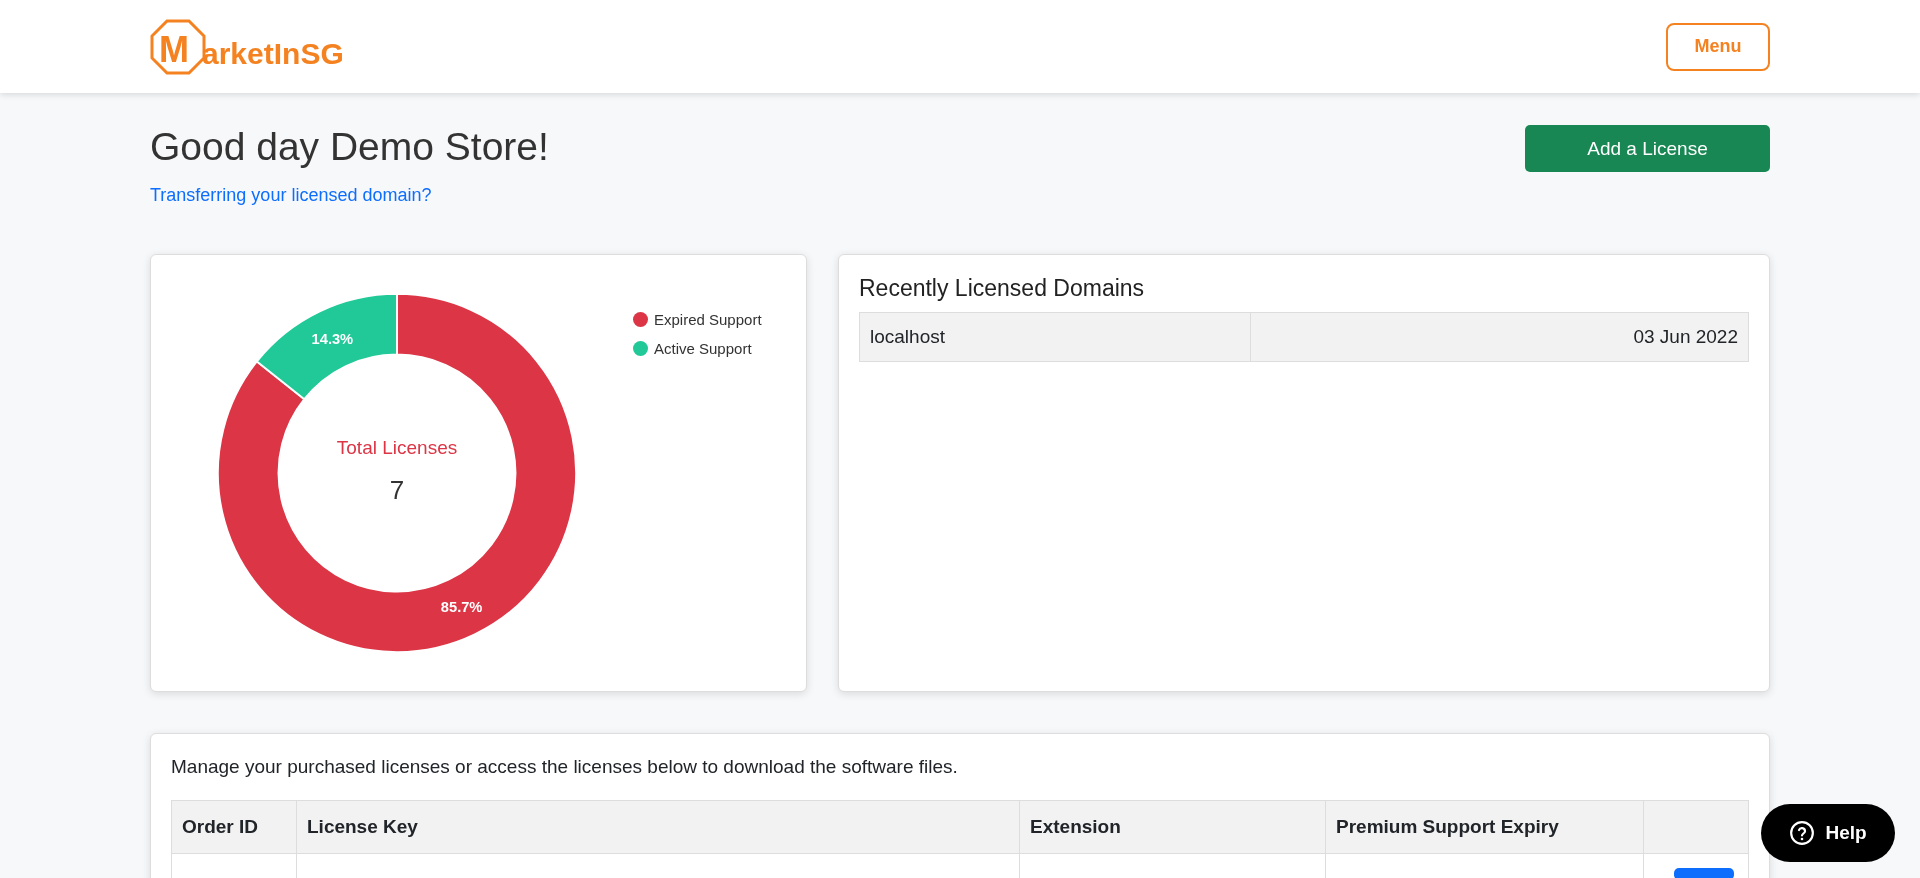 This screenshot has height=878, width=1920. What do you see at coordinates (1718, 46) in the screenshot?
I see `menu-button: Menu` at bounding box center [1718, 46].